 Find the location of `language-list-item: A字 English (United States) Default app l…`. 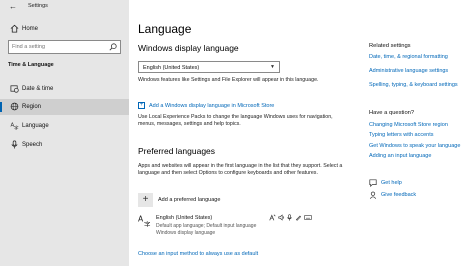

language-list-item: A字 English (United States) Default app l… is located at coordinates (235, 227).